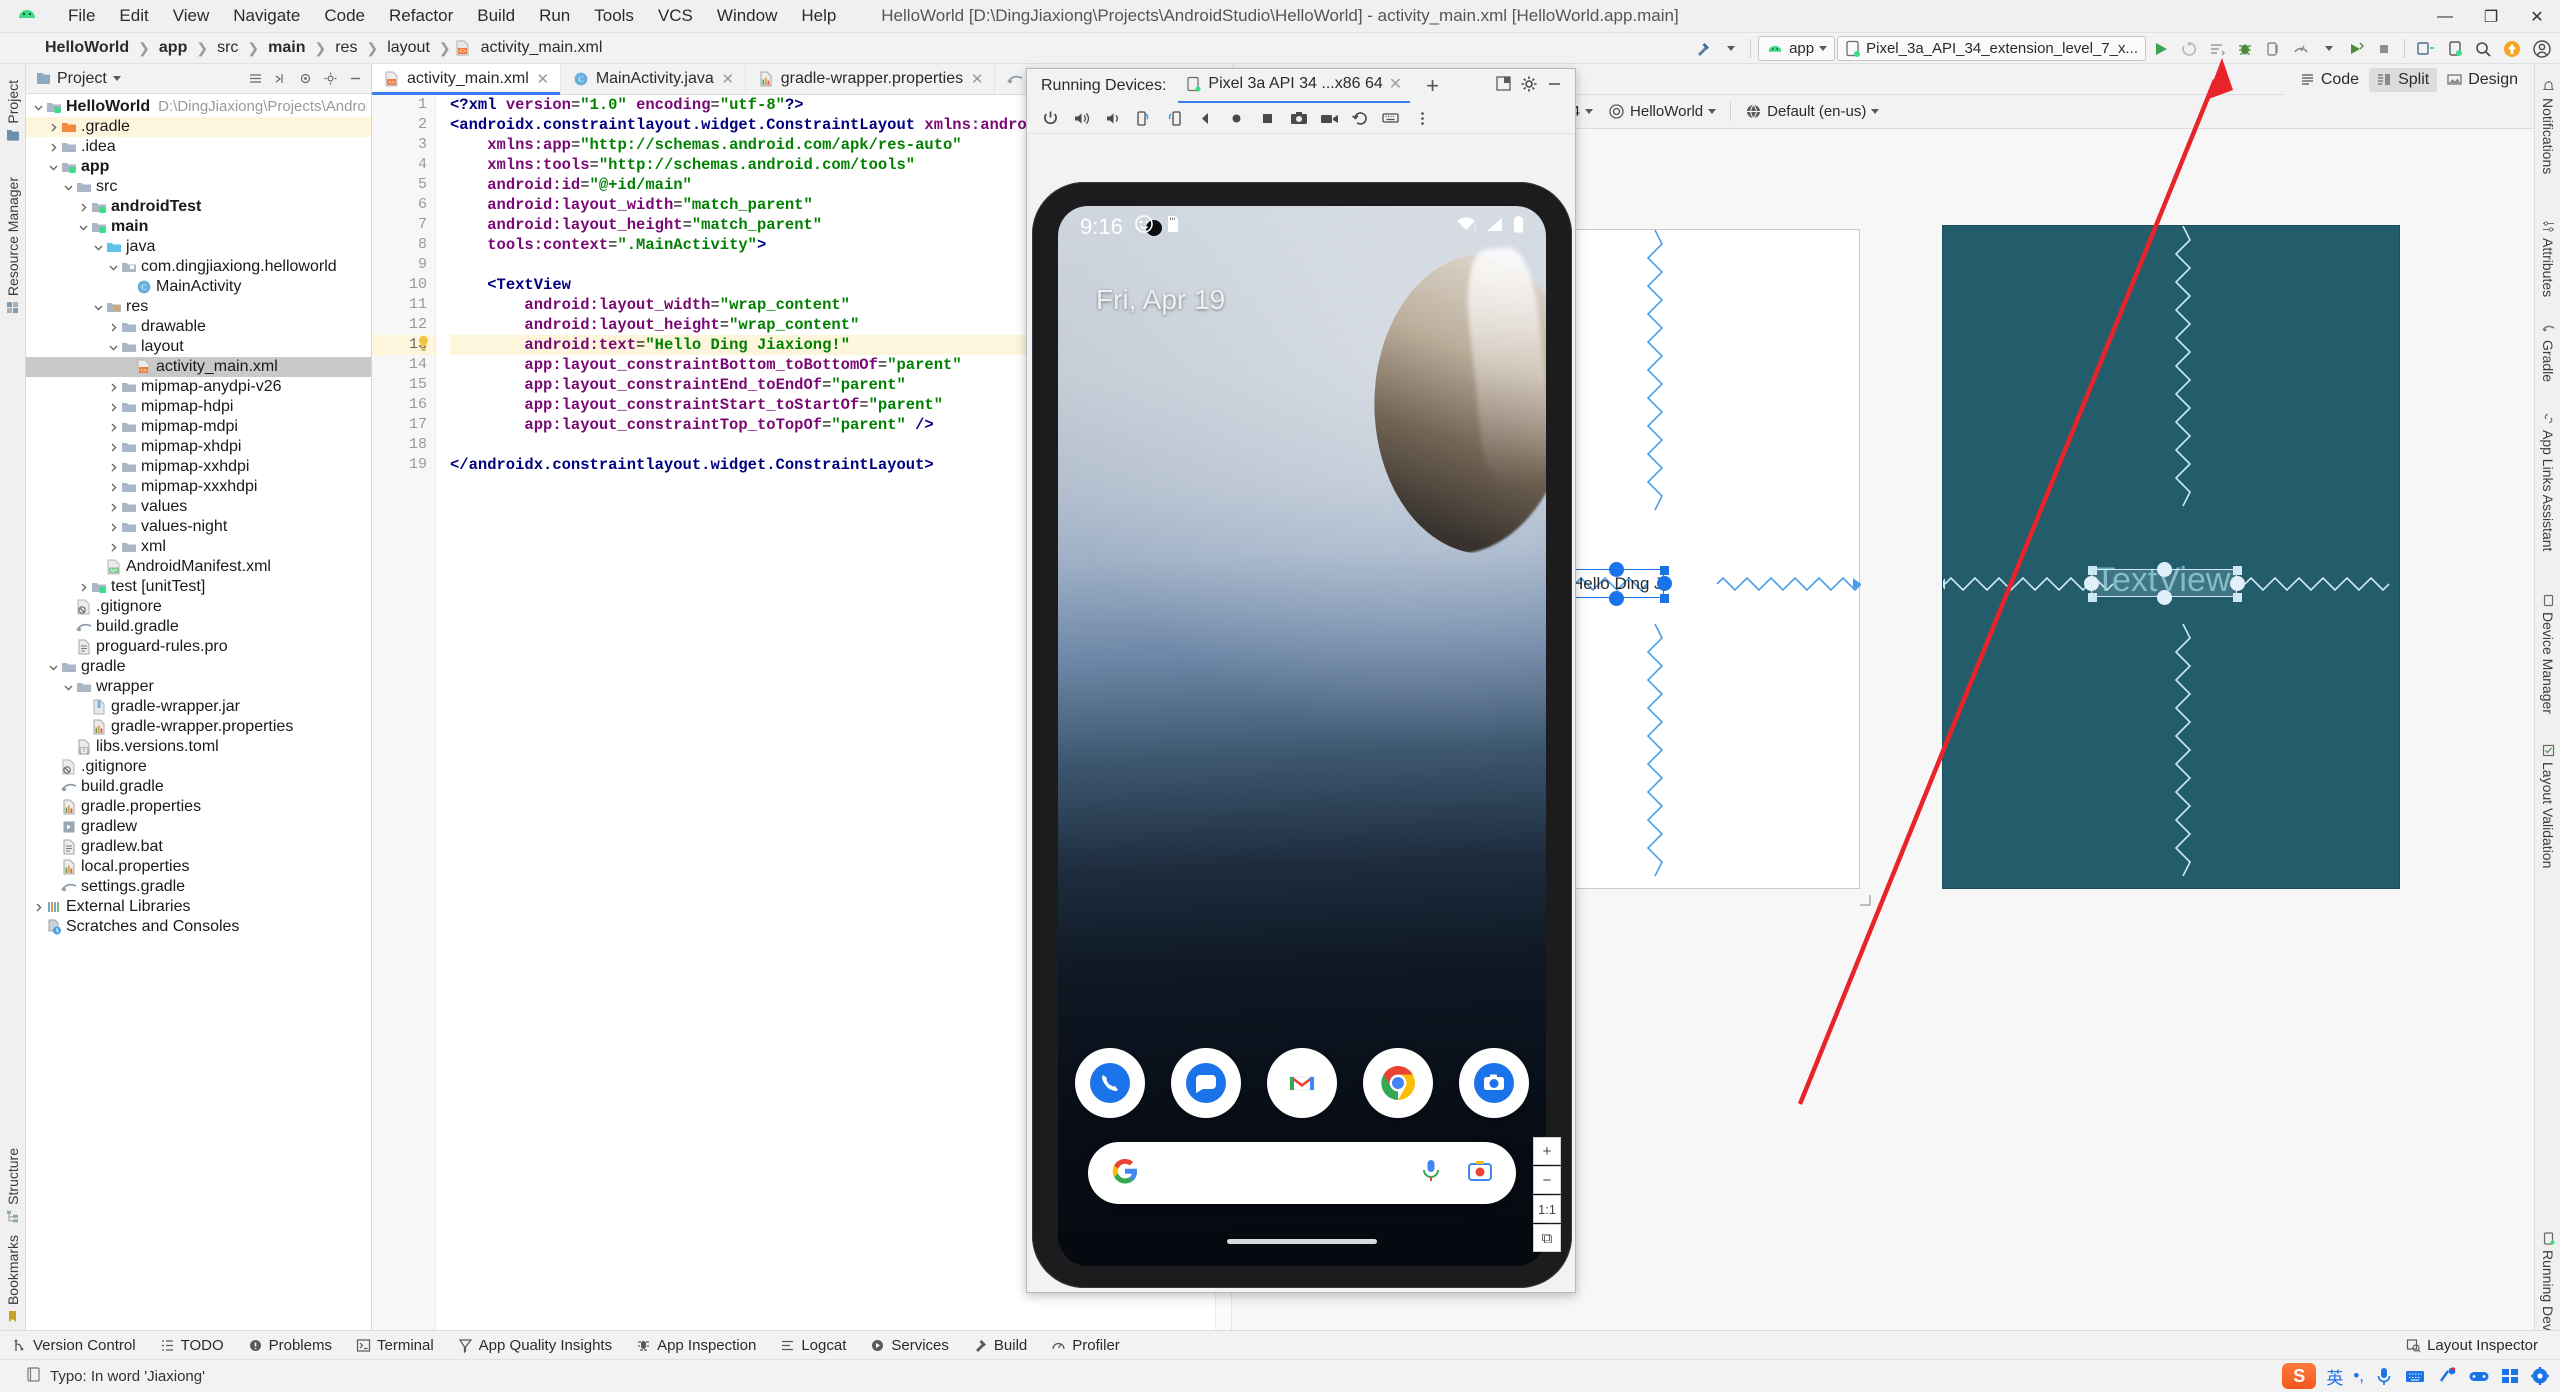 The image size is (2560, 1392). Describe the element at coordinates (198, 467) in the screenshot. I see `tree-node-mipmap-xxhdpi: mipmap-xxhdpi` at that location.